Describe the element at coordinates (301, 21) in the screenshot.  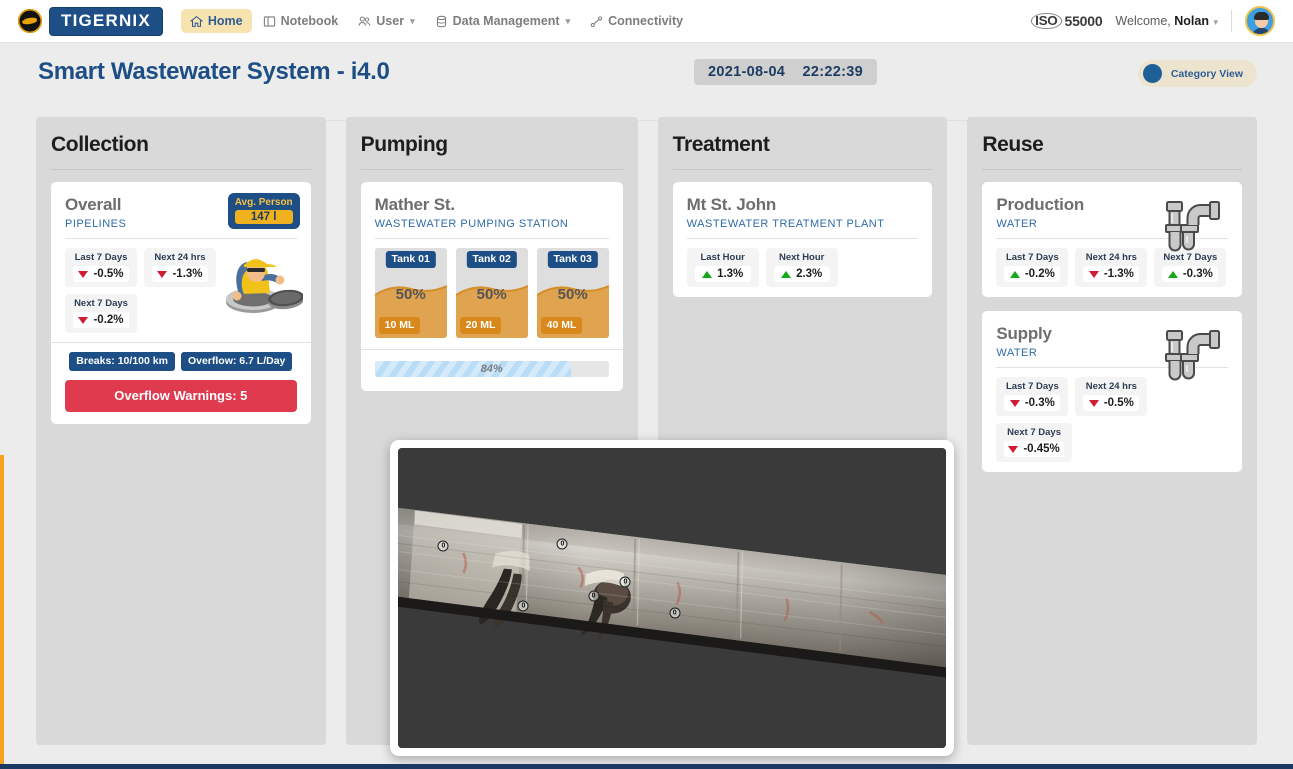
I see `nav-item-notebook: Notebook` at that location.